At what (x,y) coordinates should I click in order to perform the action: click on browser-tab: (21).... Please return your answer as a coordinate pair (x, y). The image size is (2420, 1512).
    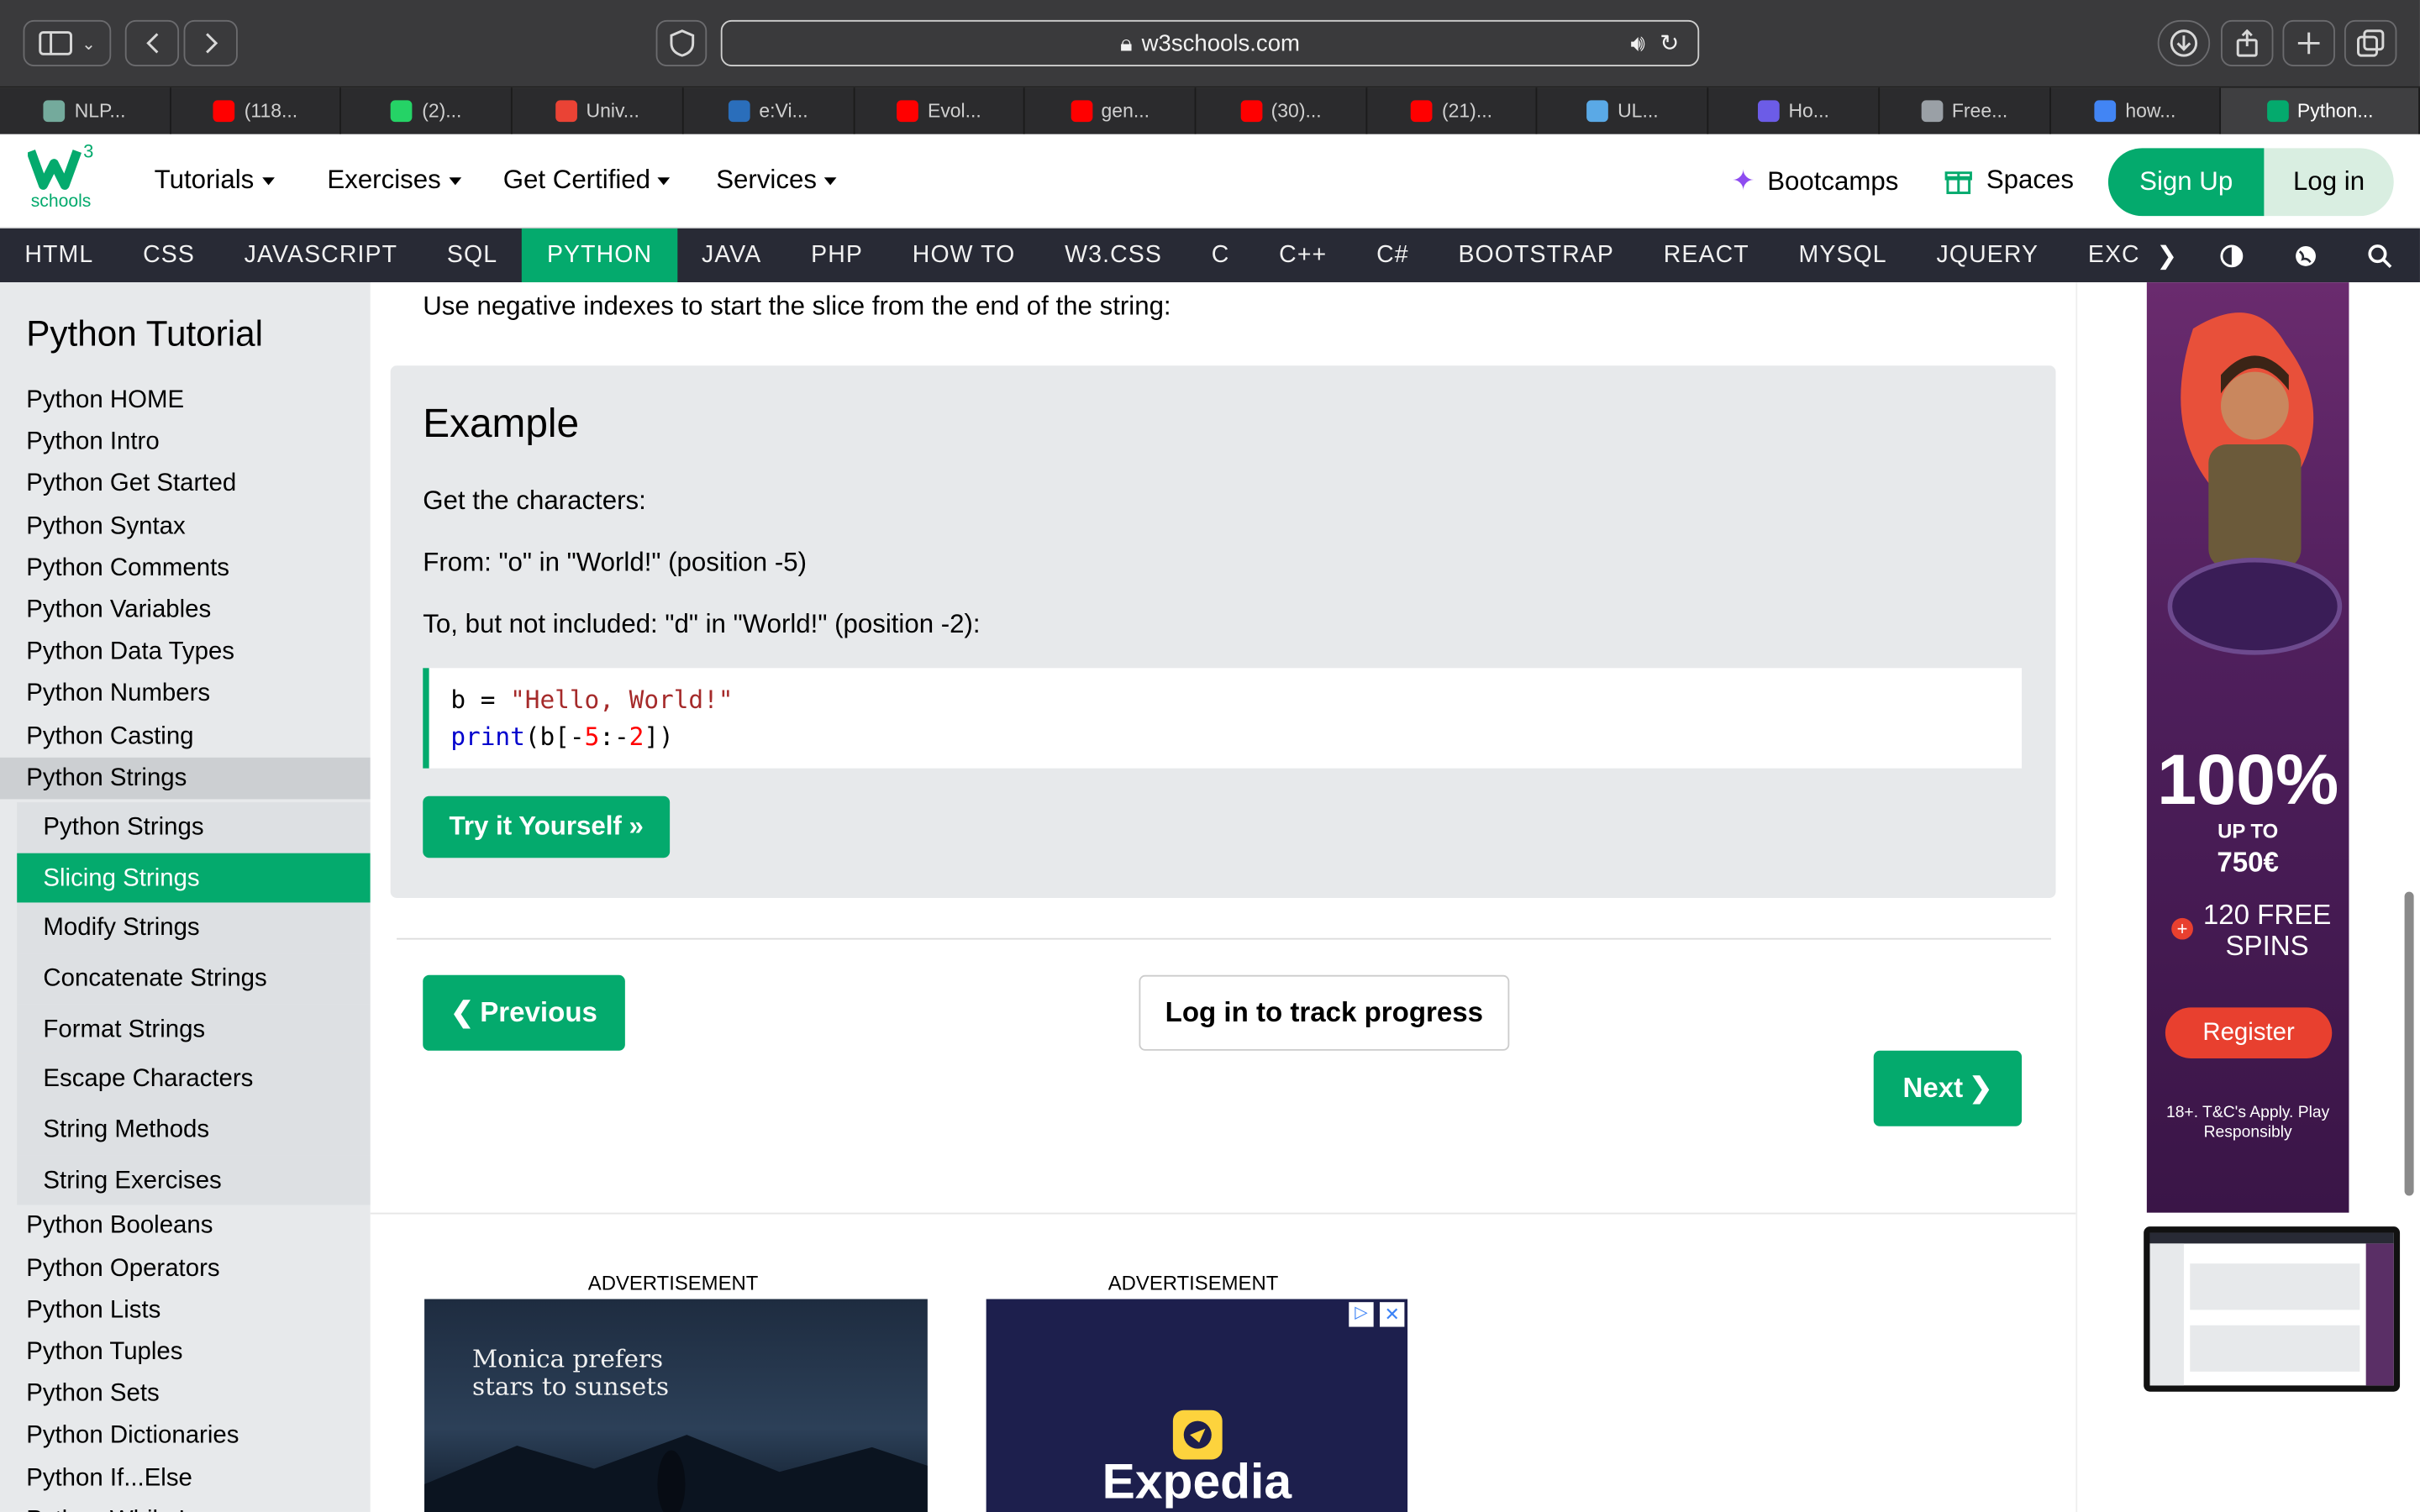
    Looking at the image, I should click on (1453, 110).